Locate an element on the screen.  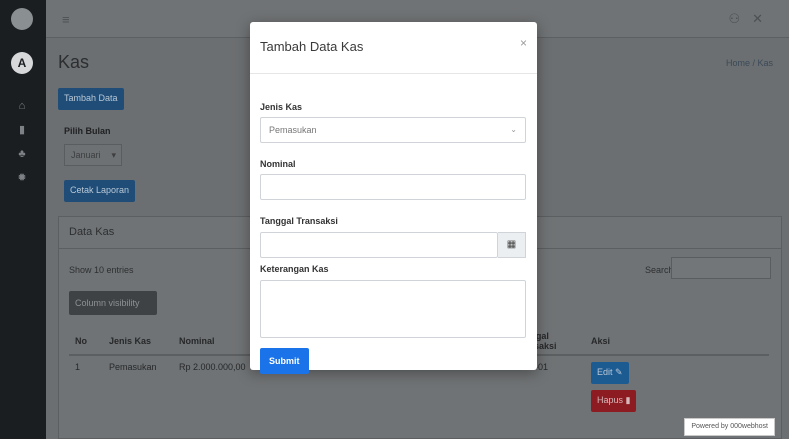
logo-icon is located at coordinates (22, 19).